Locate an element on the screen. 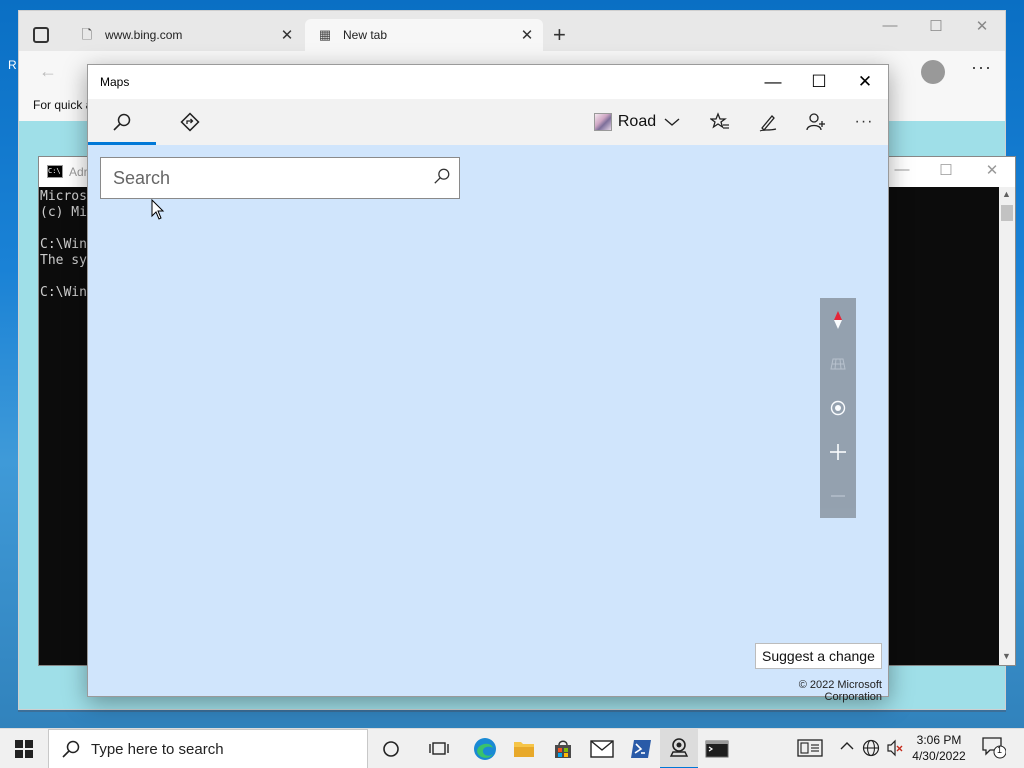 Image resolution: width=1024 pixels, height=768 pixels. taskbar: Type here to search 3:06 PM 4/30/2022 1 is located at coordinates (512, 748).